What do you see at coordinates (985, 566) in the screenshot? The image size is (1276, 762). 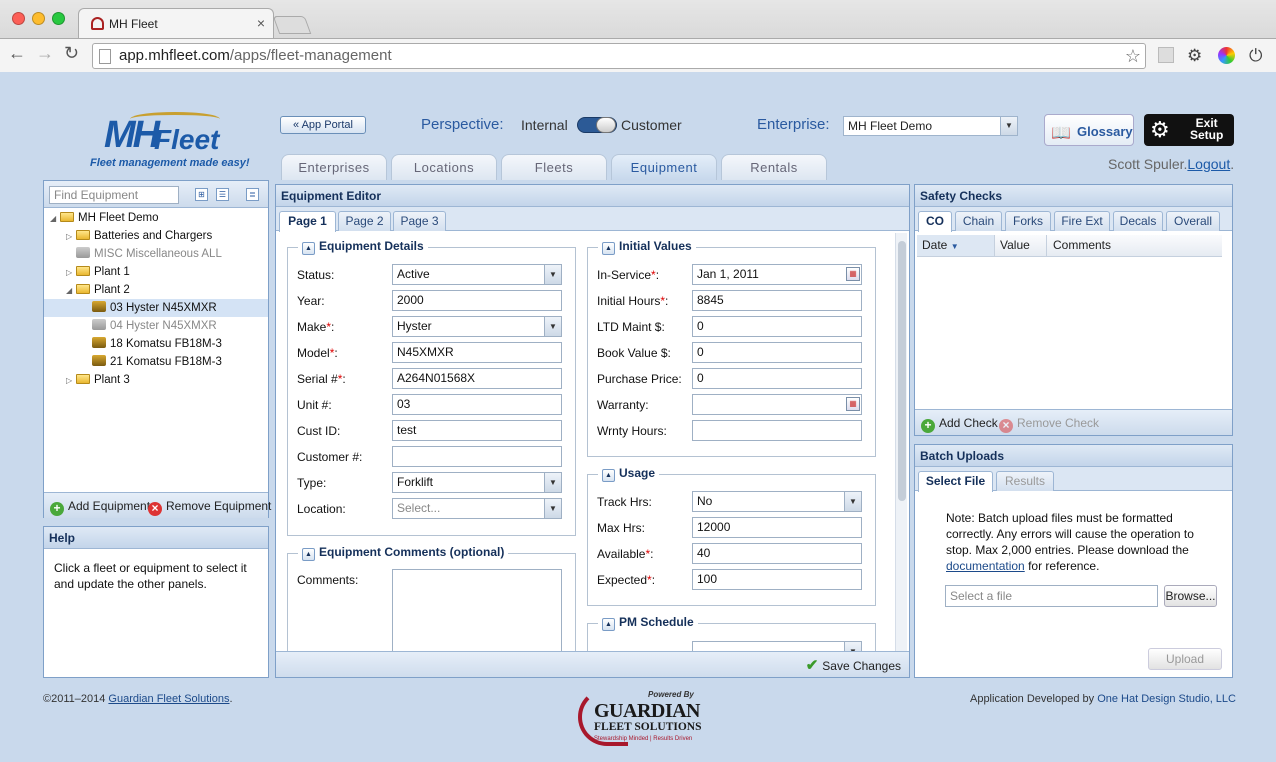 I see `documentation-link: documentation` at bounding box center [985, 566].